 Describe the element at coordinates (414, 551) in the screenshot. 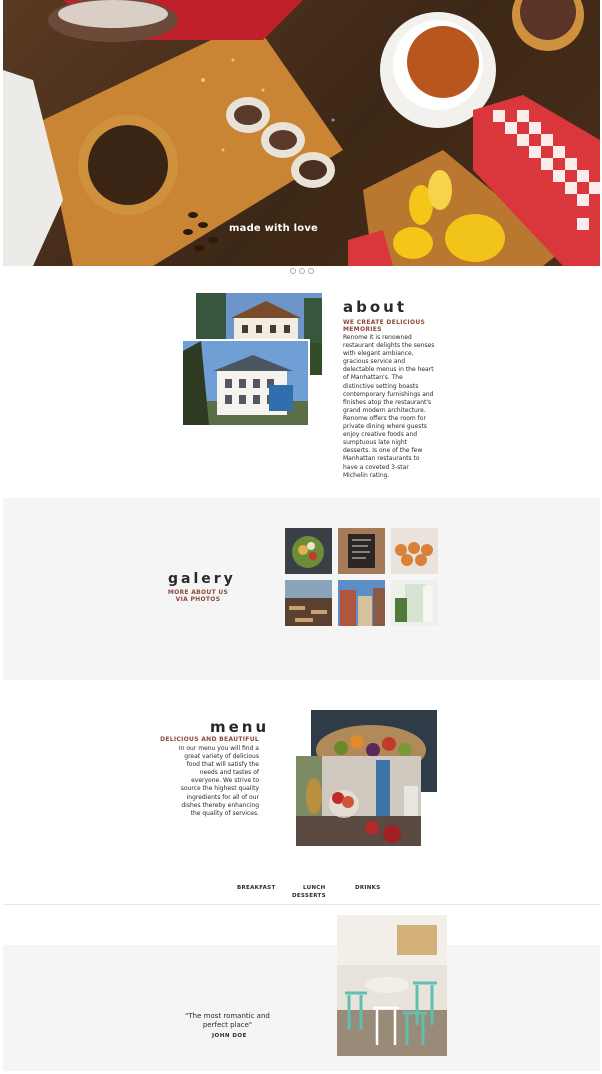

I see `gallery-thumb-buns` at that location.